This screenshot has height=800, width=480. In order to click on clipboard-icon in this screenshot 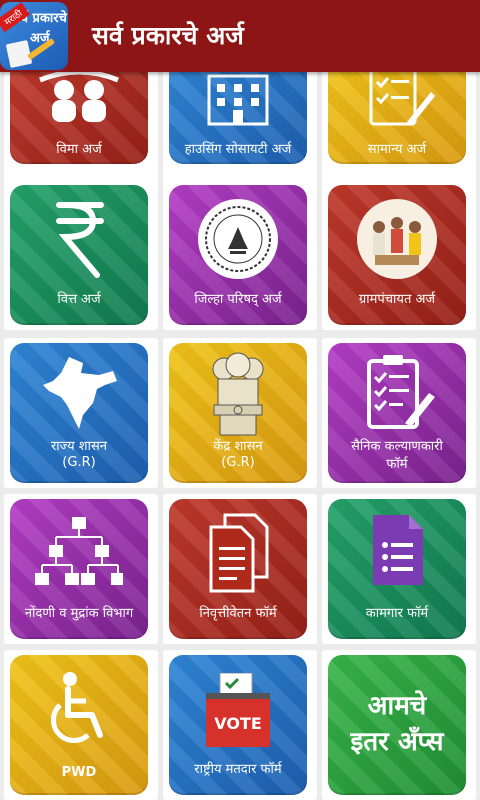, I will do `click(397, 393)`.